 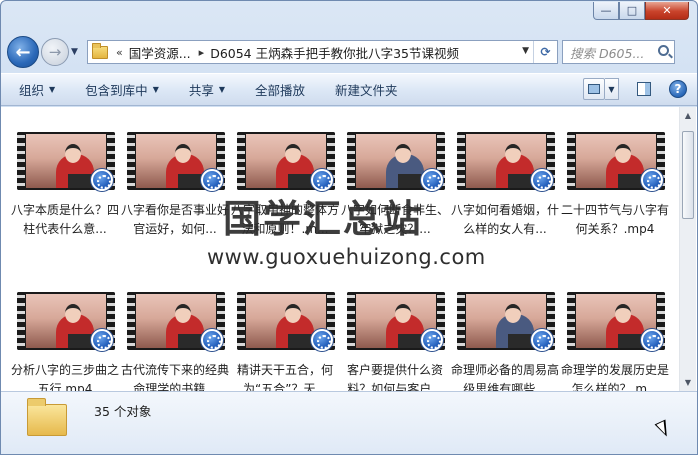 I want to click on breadcrumb-current: D6054 王炳森手把手教你批八字35节课视频, so click(x=334, y=52).